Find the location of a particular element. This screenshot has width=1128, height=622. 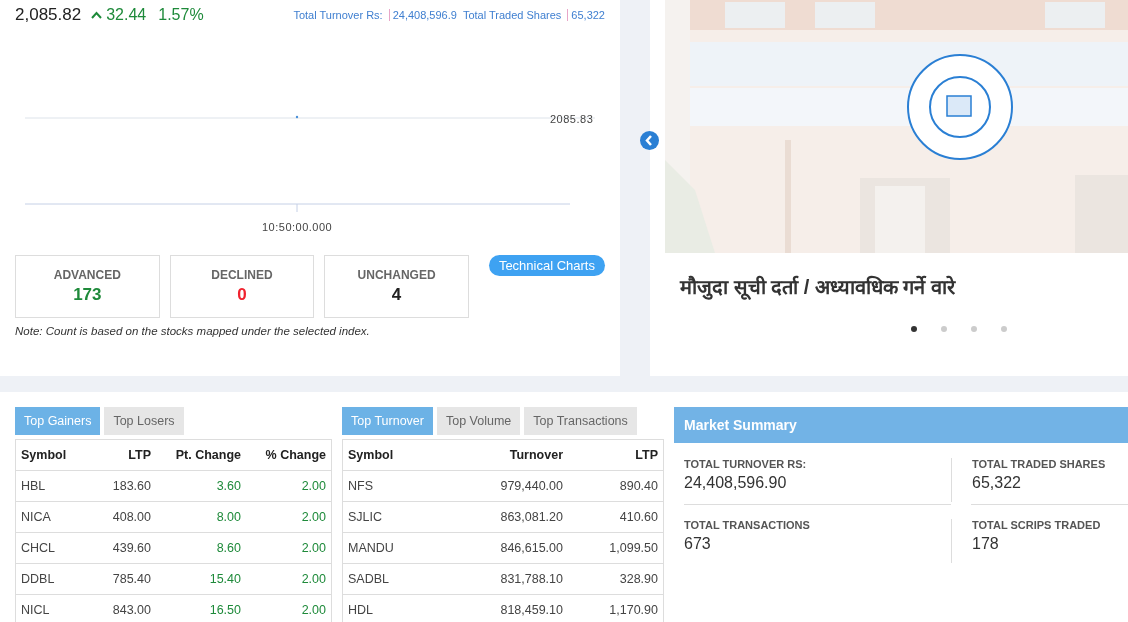

column-header: % Change is located at coordinates (289, 455).